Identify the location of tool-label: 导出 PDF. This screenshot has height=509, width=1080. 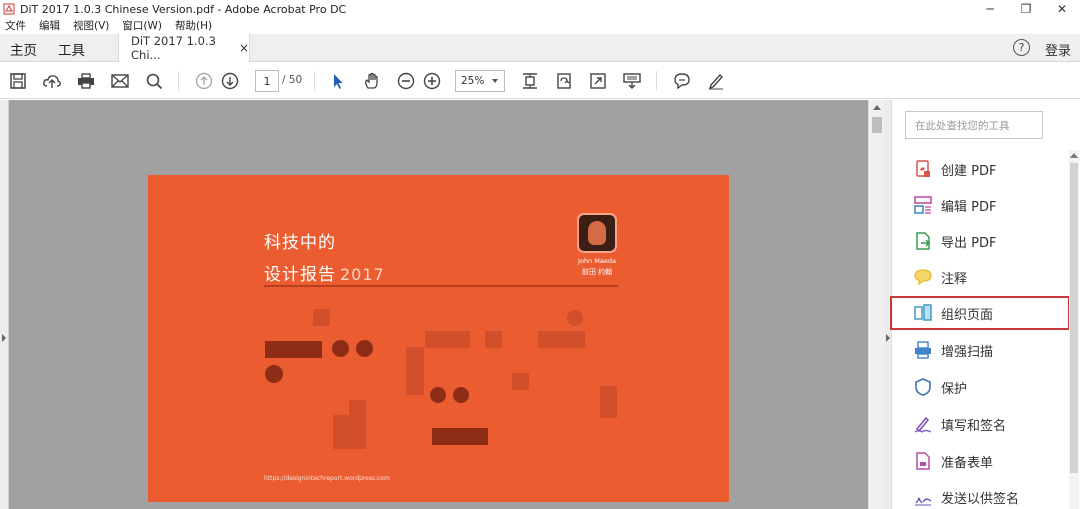
(969, 243).